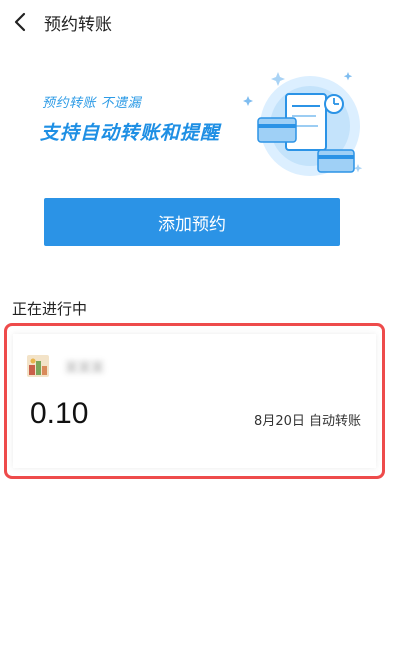 Image resolution: width=400 pixels, height=661 pixels. Describe the element at coordinates (50, 309) in the screenshot. I see `section-title-in-progress: 正在进行中` at that location.